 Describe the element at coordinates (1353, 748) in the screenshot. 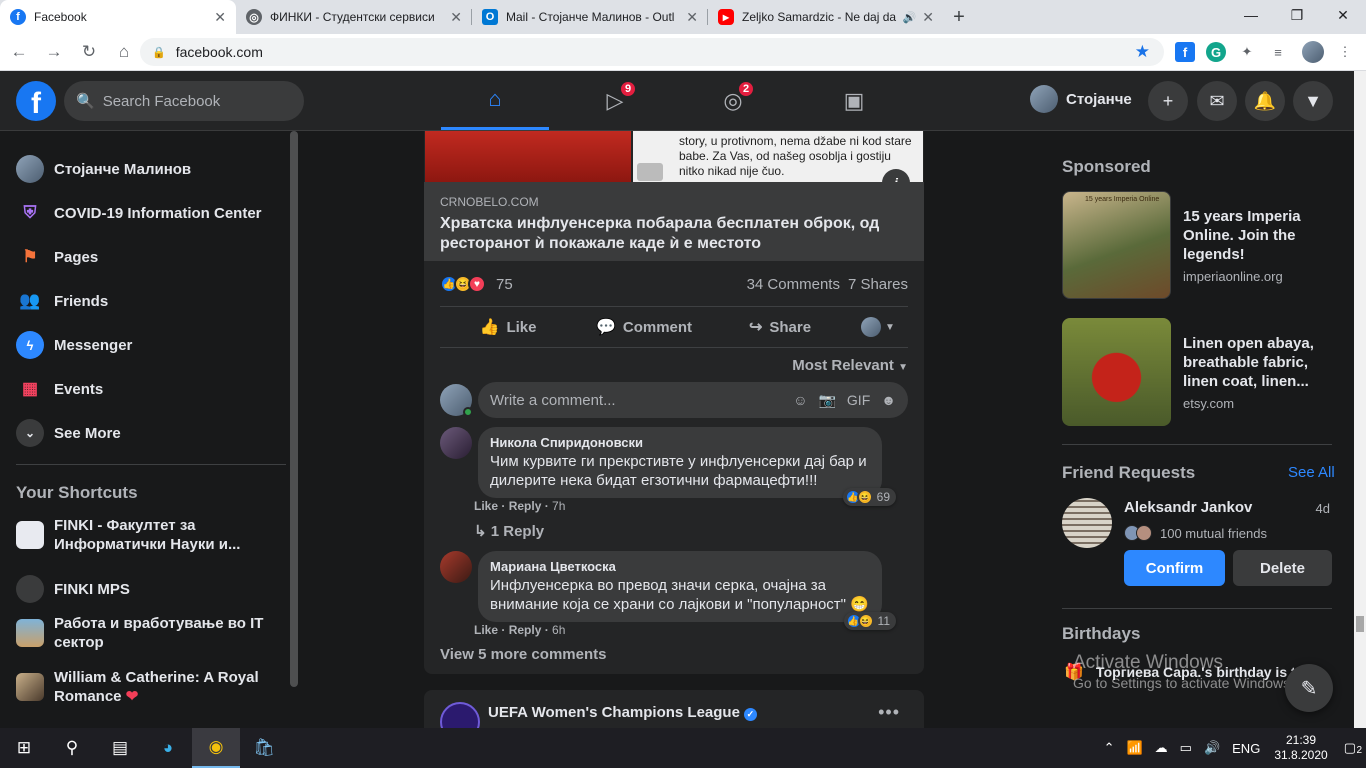

I see `notification-center-button: ▢ 2` at that location.